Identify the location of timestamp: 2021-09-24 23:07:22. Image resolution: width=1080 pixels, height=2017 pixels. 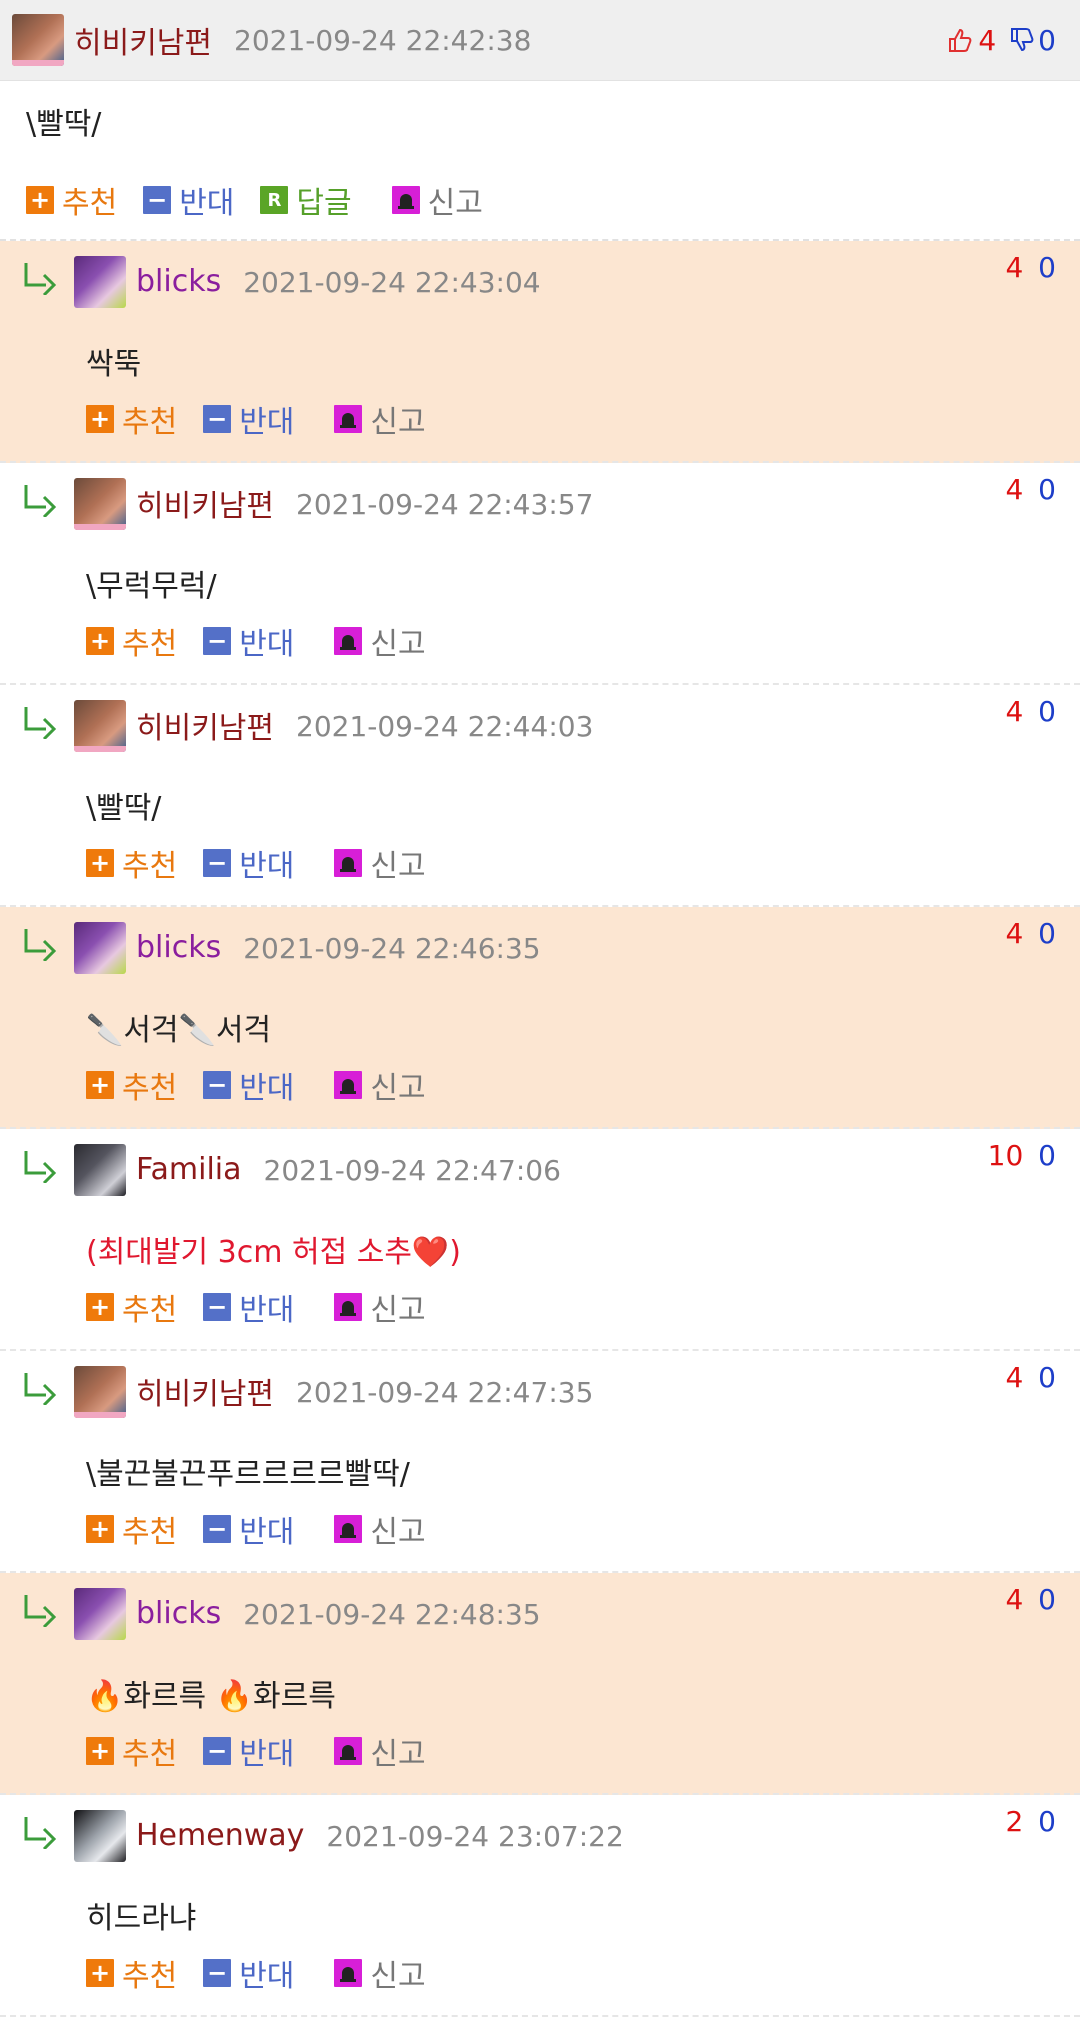
(475, 1836).